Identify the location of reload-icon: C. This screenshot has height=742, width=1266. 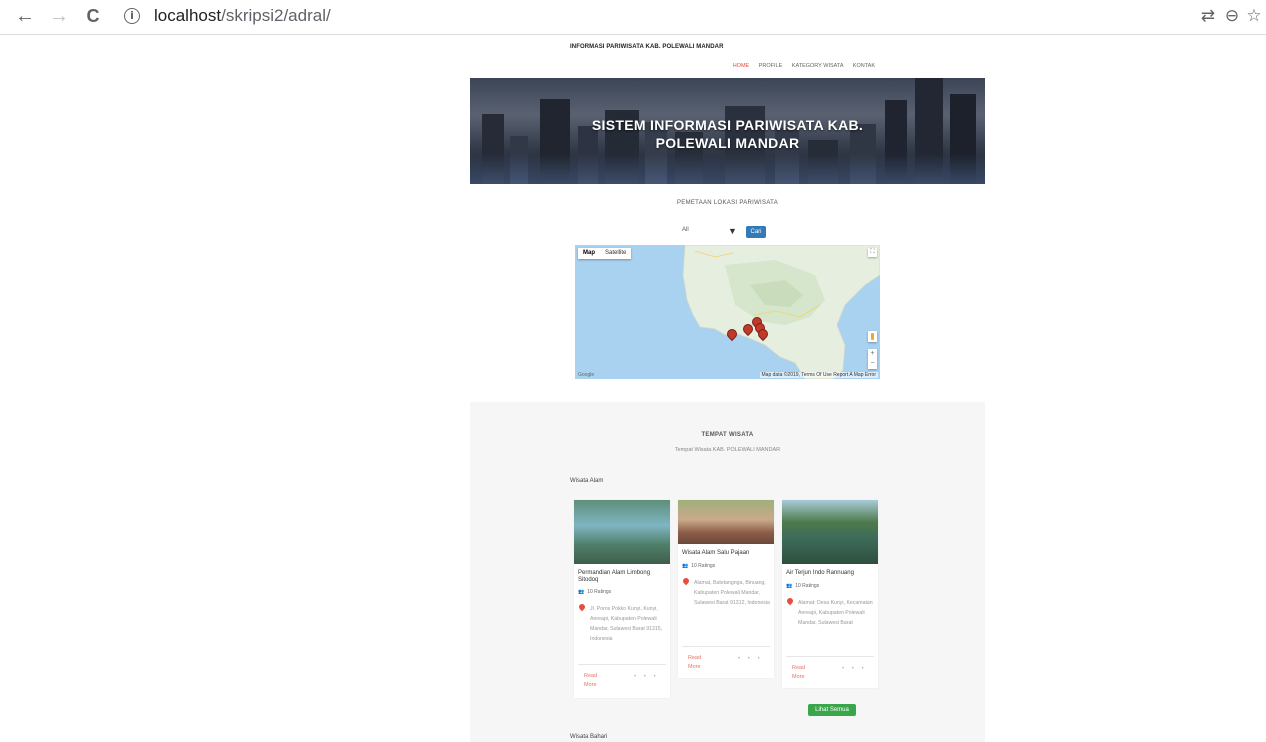
(93, 16).